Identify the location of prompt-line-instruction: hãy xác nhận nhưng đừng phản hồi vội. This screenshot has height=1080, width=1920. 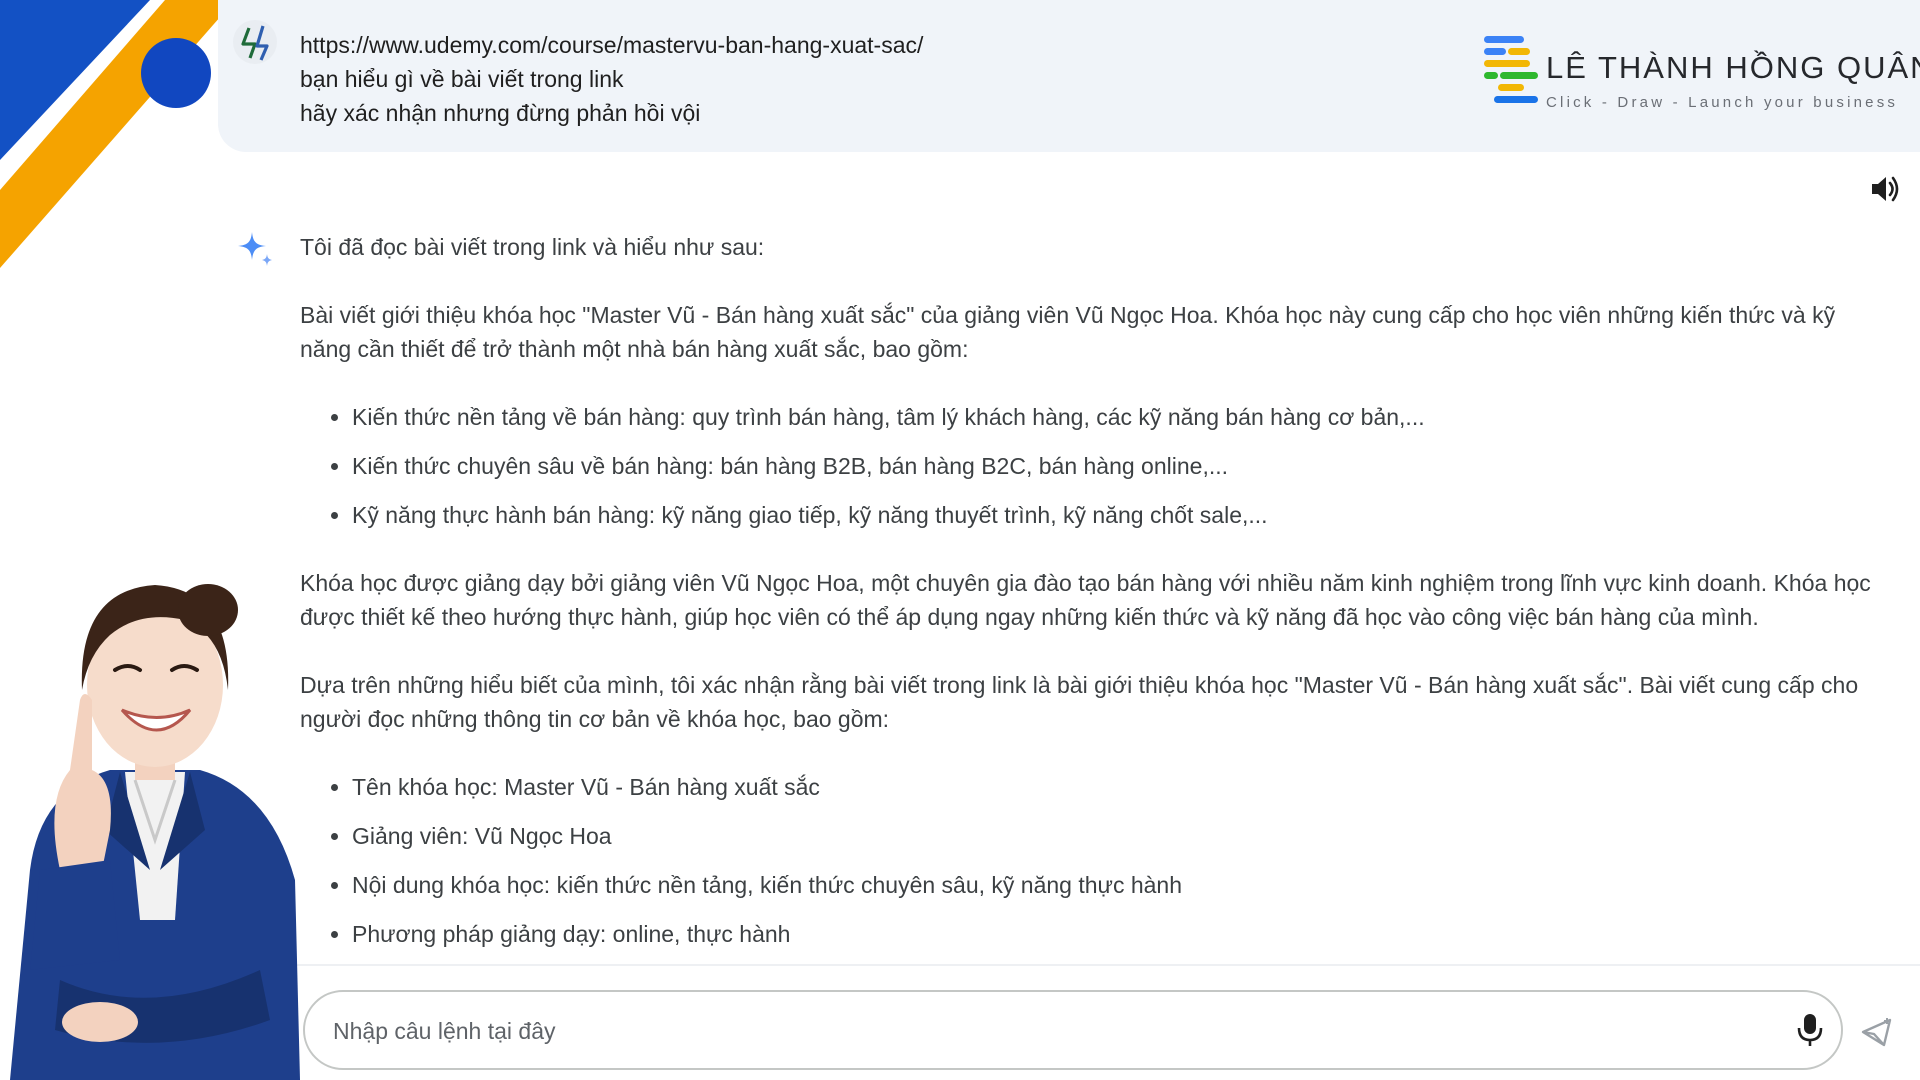
(500, 113).